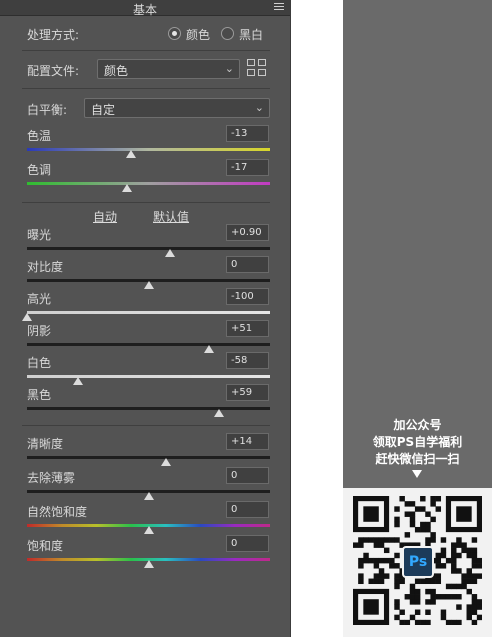 The image size is (492, 637). Describe the element at coordinates (39, 136) in the screenshot. I see `slider-label: 色温` at that location.